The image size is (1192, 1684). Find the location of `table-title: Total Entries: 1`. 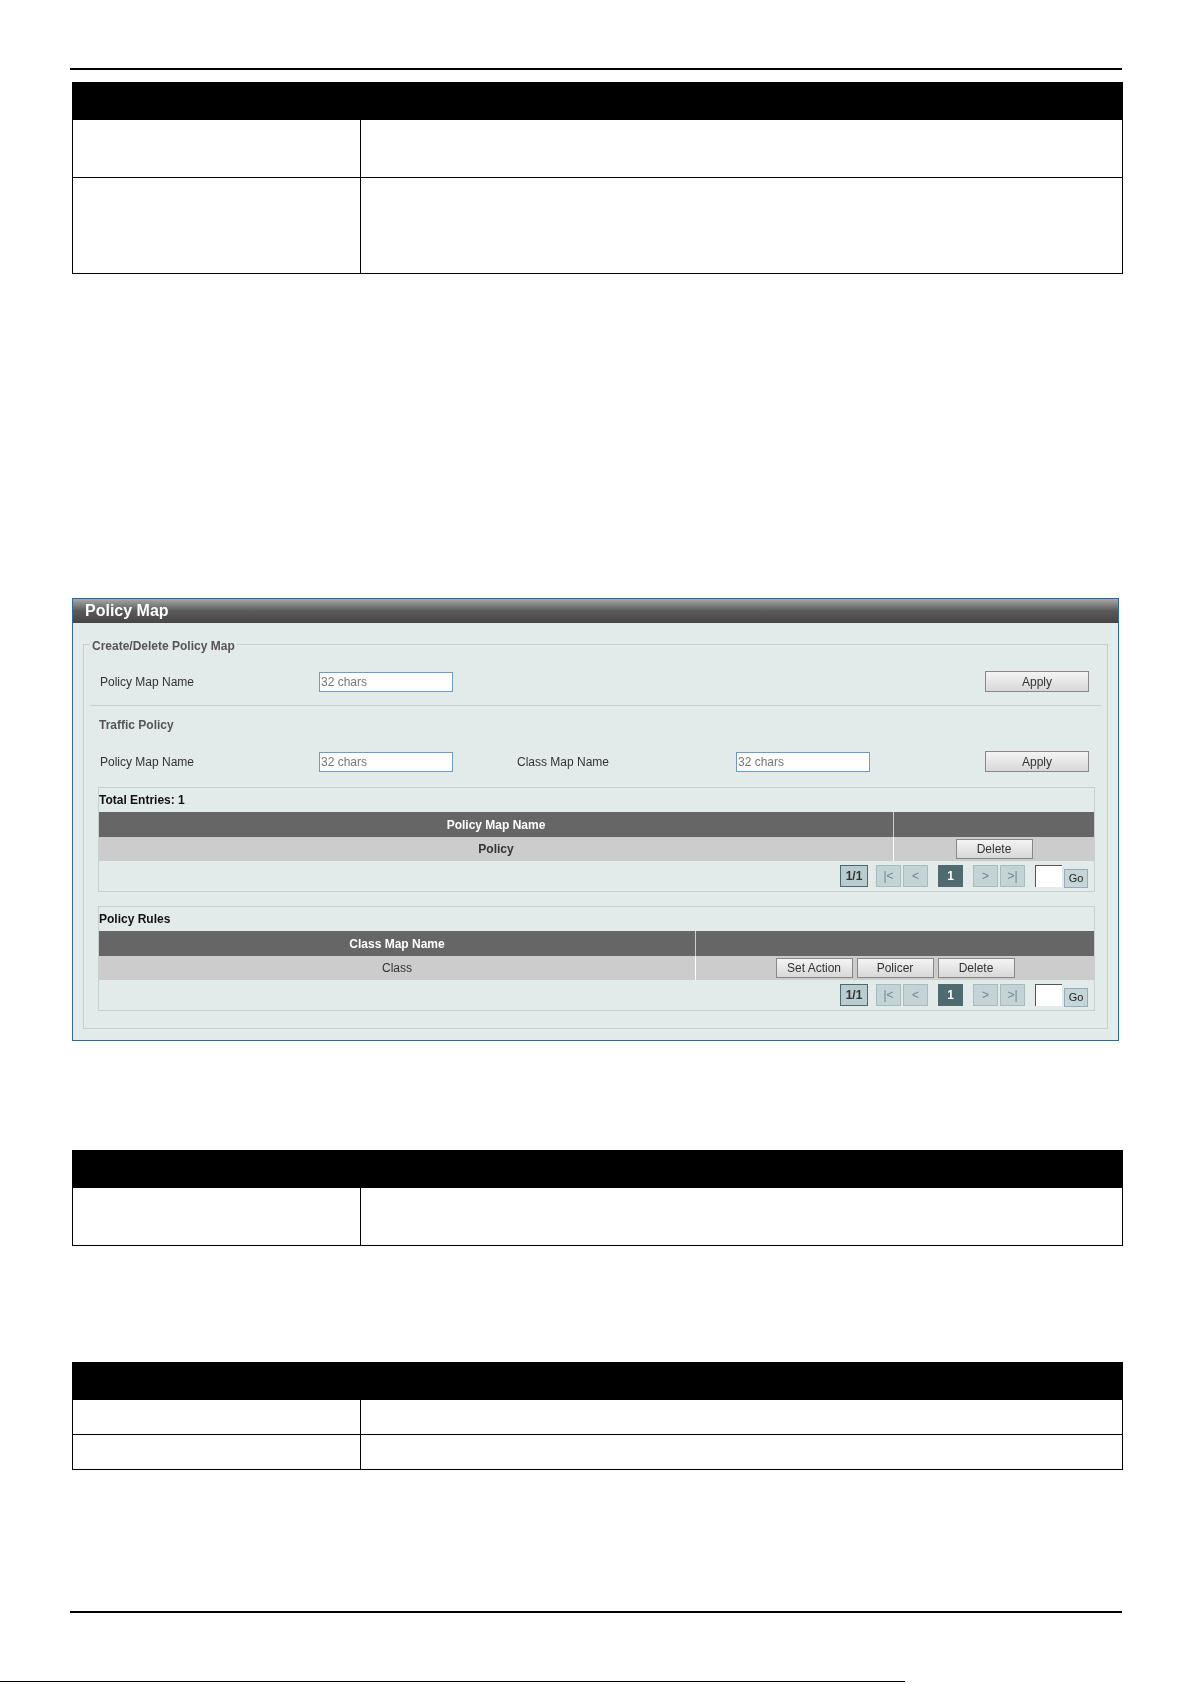

table-title: Total Entries: 1 is located at coordinates (142, 800).